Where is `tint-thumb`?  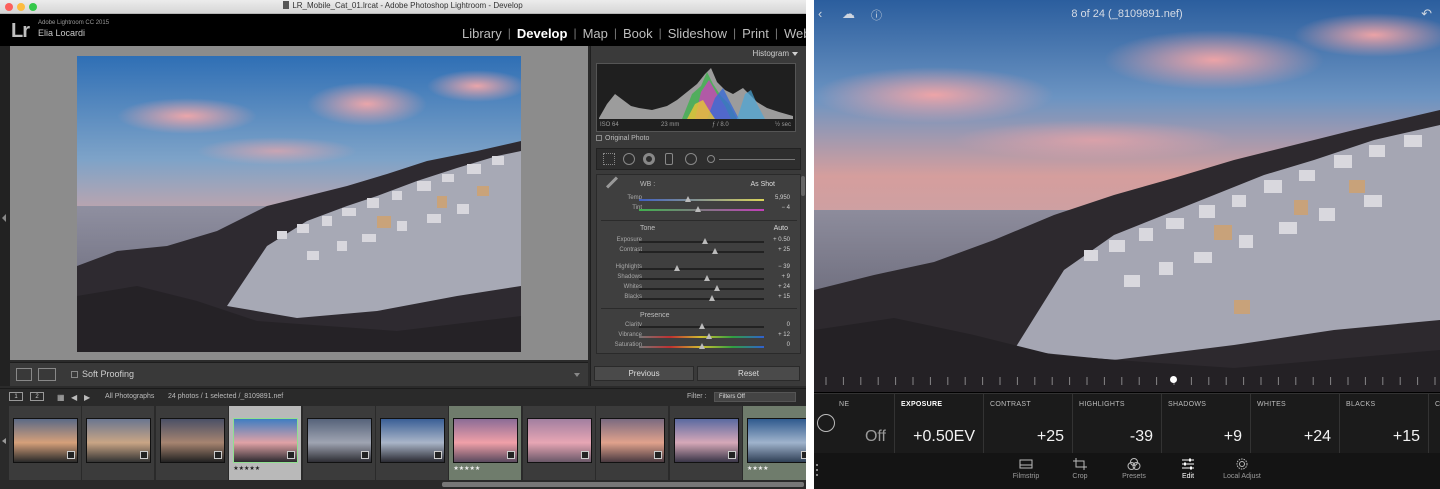
tint-thumb is located at coordinates (697, 209).